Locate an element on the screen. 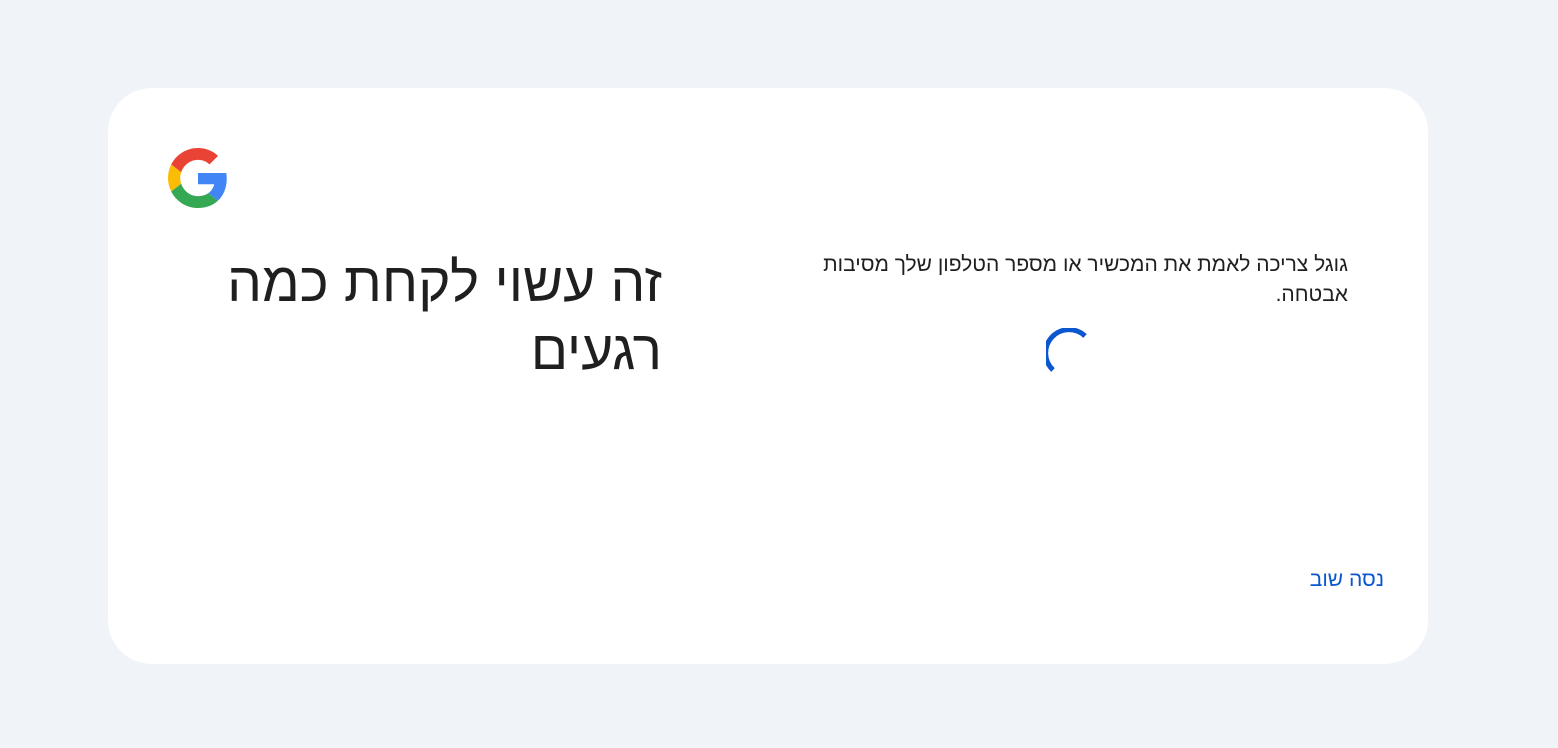 Image resolution: width=1558 pixels, height=748 pixels. page-title: זה עשוי לקחת כמה רגעים is located at coordinates (444, 316).